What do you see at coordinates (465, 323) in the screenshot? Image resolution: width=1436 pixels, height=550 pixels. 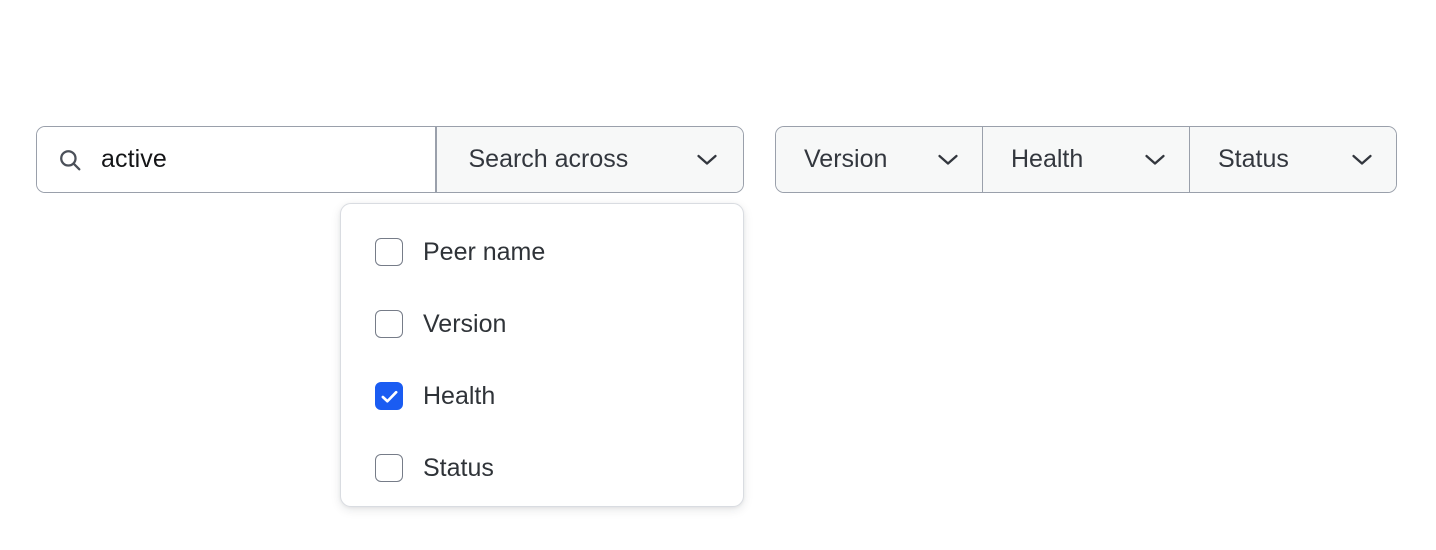 I see `dropdown-item-label: Version` at bounding box center [465, 323].